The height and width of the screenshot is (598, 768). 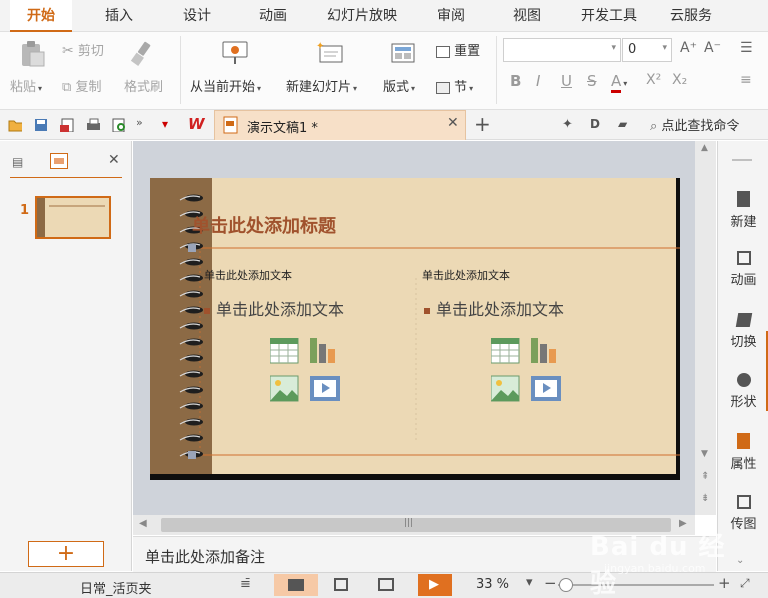 What do you see at coordinates (435, 585) in the screenshot?
I see `play-slideshow-button: ▶` at bounding box center [435, 585].